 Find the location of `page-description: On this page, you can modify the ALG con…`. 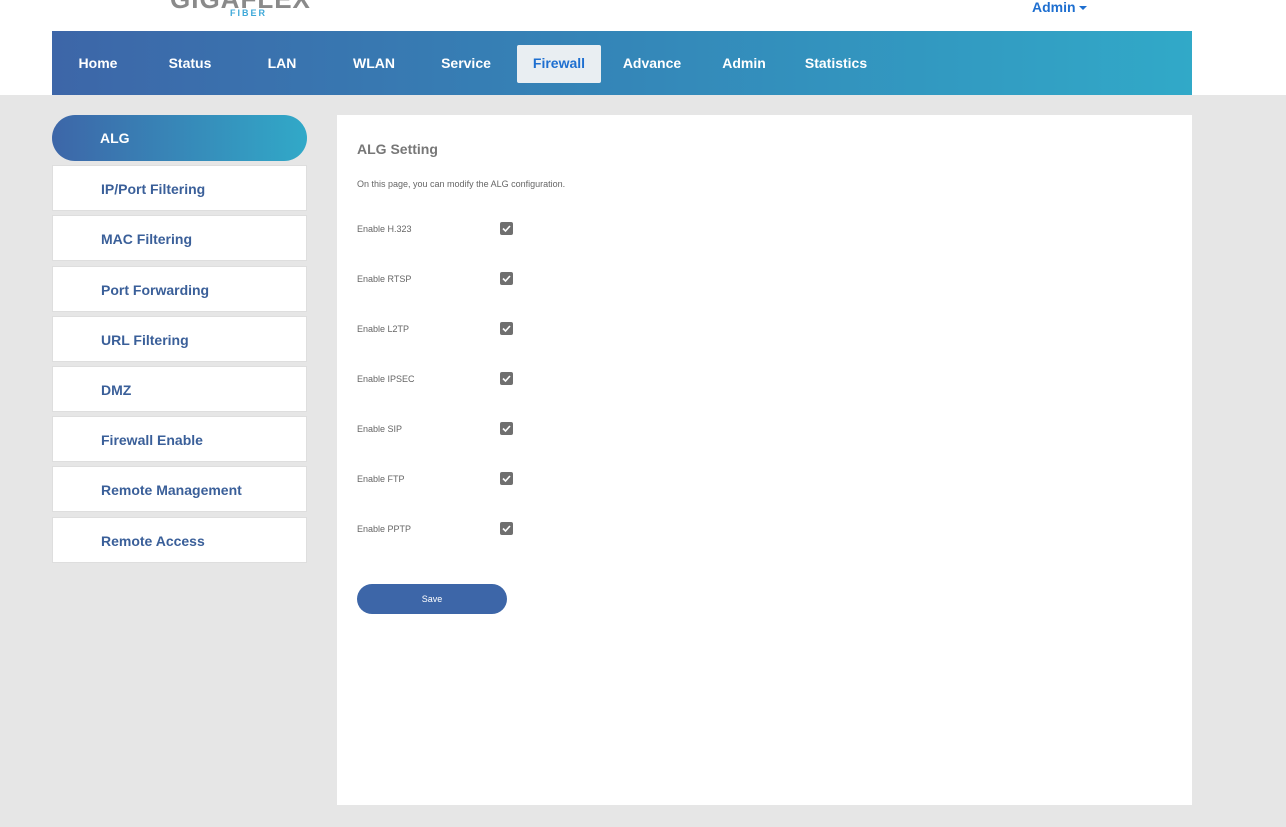

page-description: On this page, you can modify the ALG con… is located at coordinates (461, 184).